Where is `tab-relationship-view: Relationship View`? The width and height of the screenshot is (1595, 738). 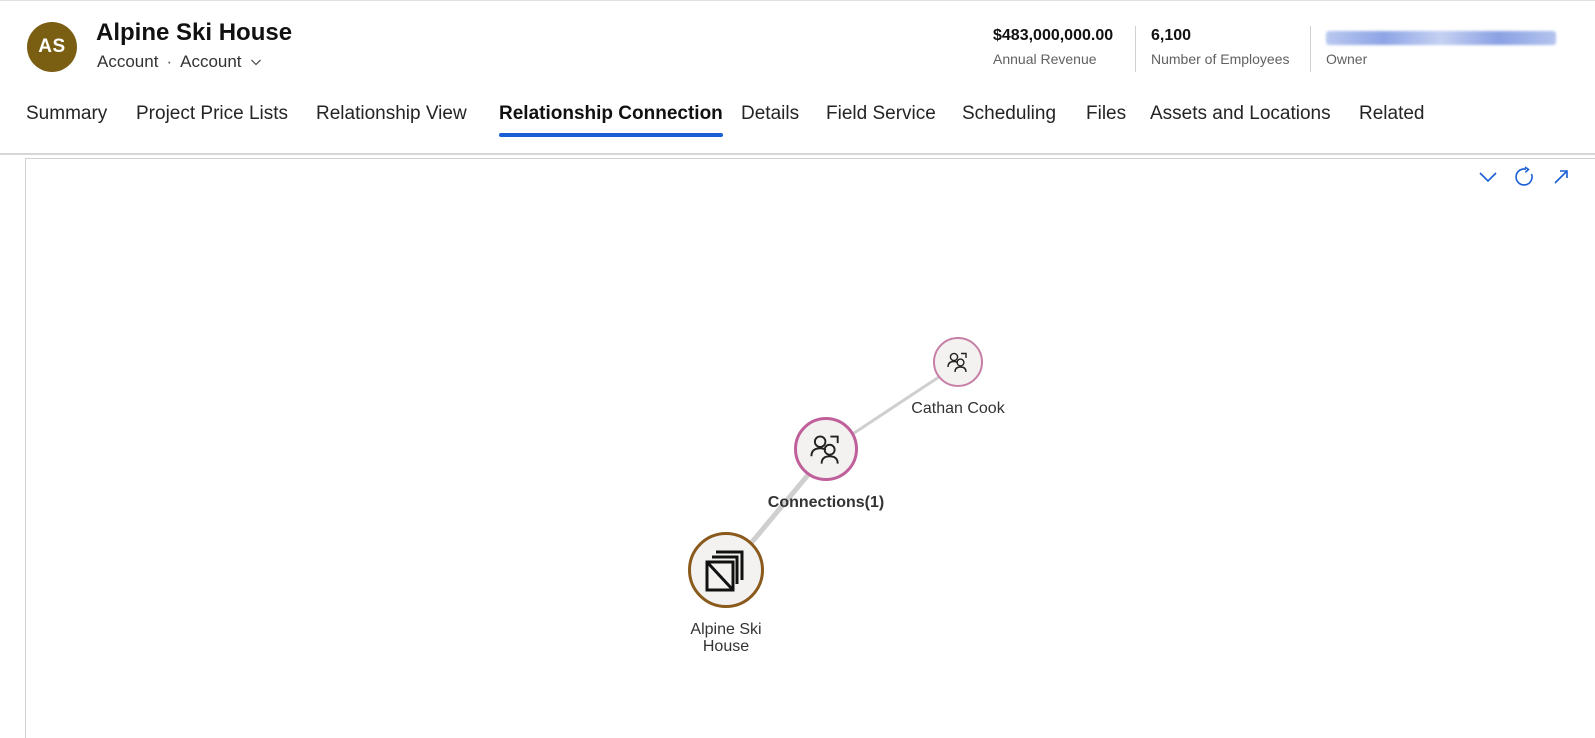
tab-relationship-view: Relationship View is located at coordinates (391, 115).